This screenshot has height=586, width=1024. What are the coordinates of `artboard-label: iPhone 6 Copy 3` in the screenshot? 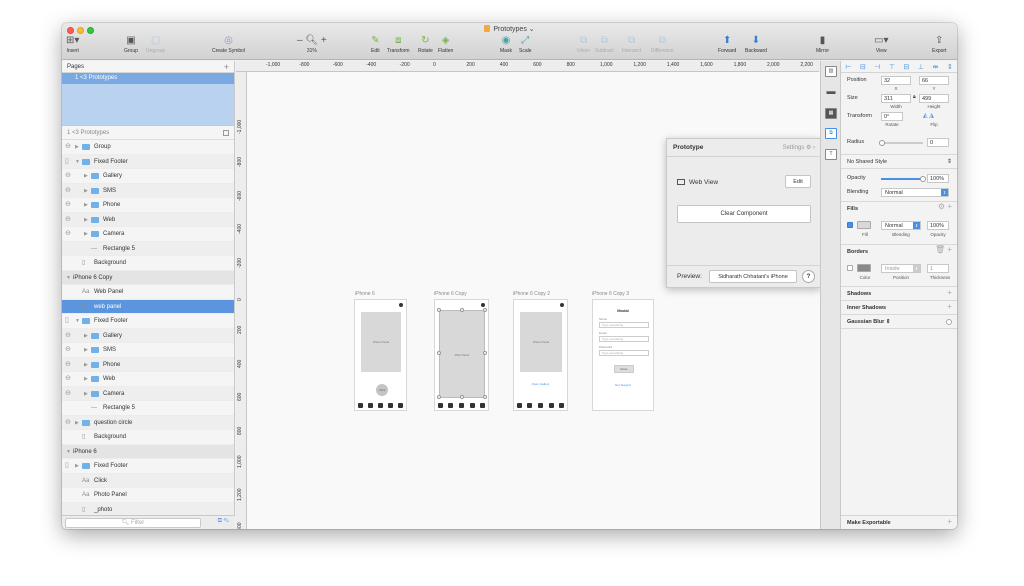 It's located at (610, 294).